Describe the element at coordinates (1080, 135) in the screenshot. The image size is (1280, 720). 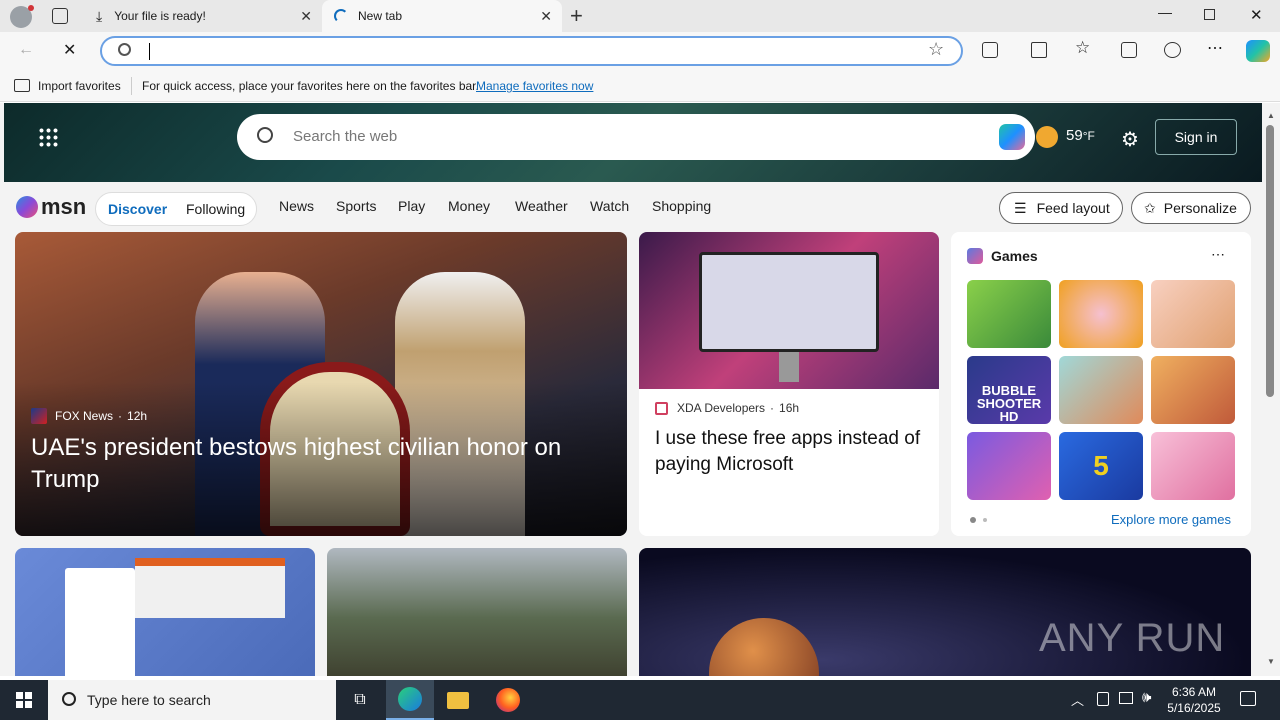
I see `weather-widget: 59°F` at that location.